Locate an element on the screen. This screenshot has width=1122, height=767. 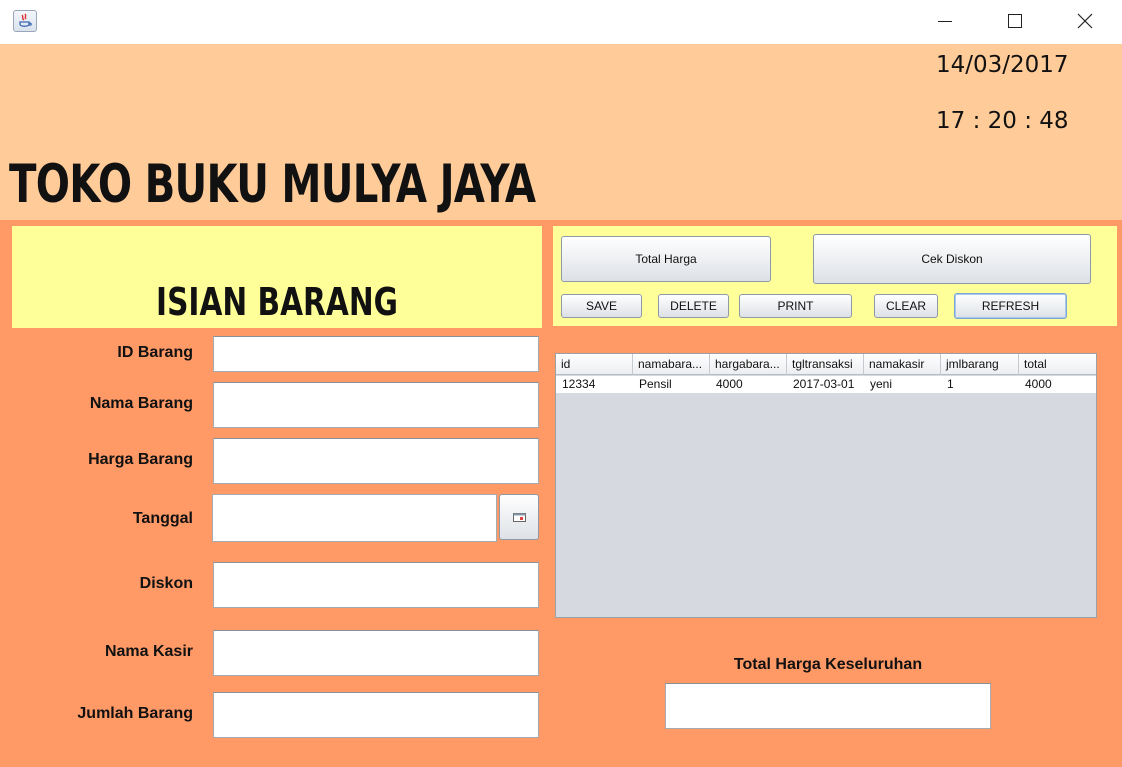
column-header: total is located at coordinates (1057, 364).